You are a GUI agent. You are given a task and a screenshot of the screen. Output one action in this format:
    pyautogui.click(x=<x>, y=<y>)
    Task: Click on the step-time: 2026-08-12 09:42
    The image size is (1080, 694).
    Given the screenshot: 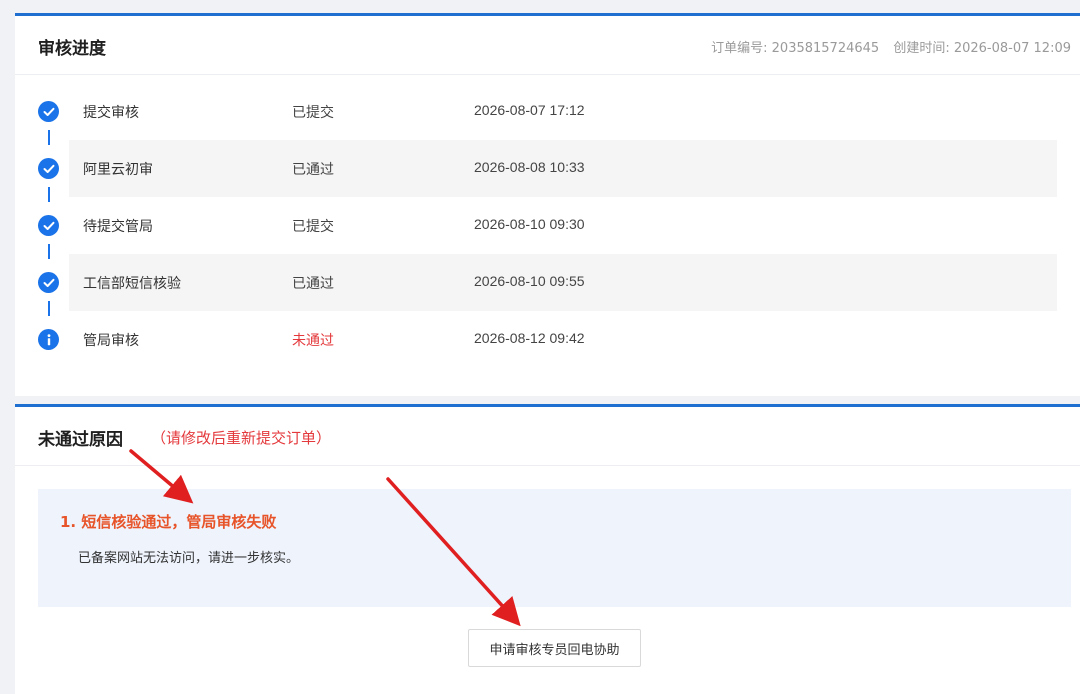 What is the action you would take?
    pyautogui.click(x=529, y=338)
    